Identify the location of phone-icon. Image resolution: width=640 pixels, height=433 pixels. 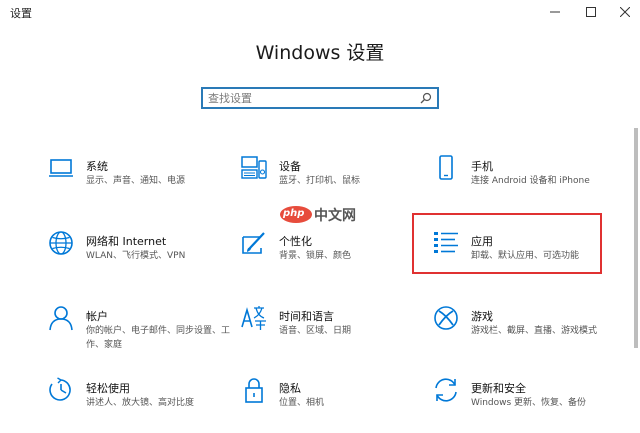
(446, 168).